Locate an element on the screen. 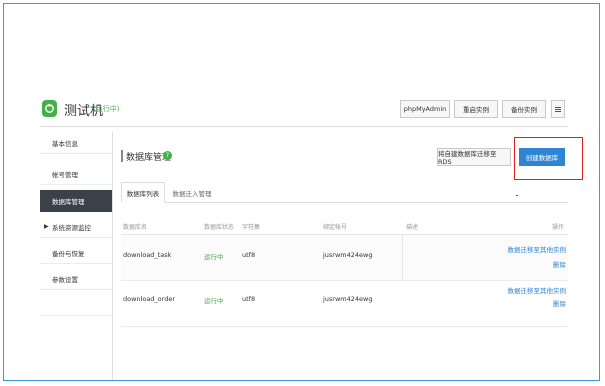 This screenshot has height=386, width=605. phpmyadmin-button: phpMyAdmin is located at coordinates (425, 109).